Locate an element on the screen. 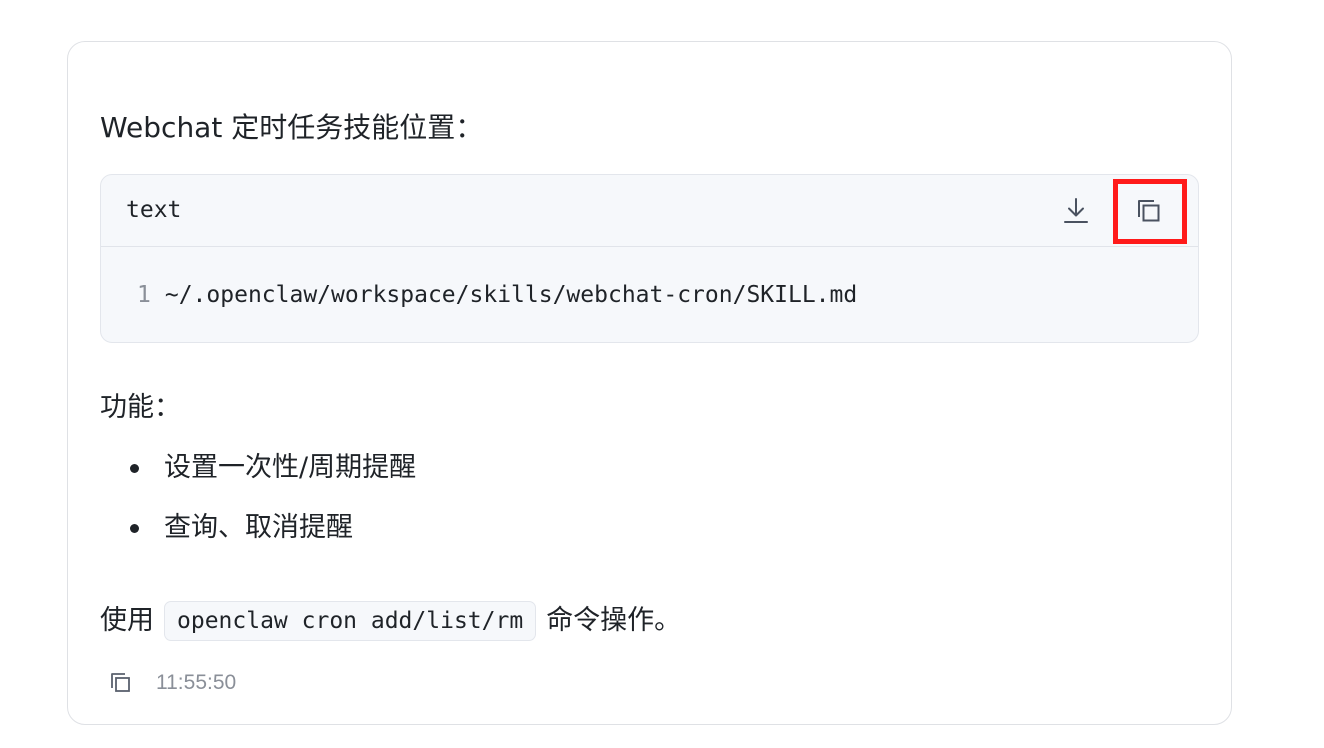 Image resolution: width=1324 pixels, height=748 pixels. usage-suffix: 命令操作。 is located at coordinates (614, 620).